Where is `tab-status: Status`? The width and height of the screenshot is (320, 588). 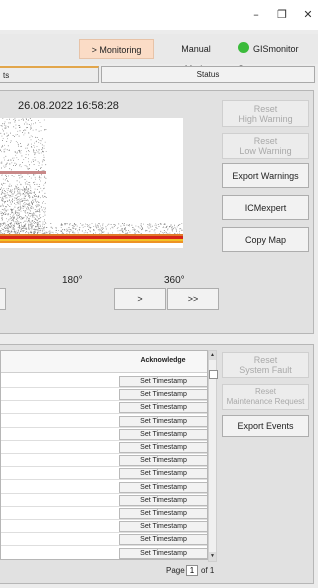 tab-status: Status is located at coordinates (208, 74).